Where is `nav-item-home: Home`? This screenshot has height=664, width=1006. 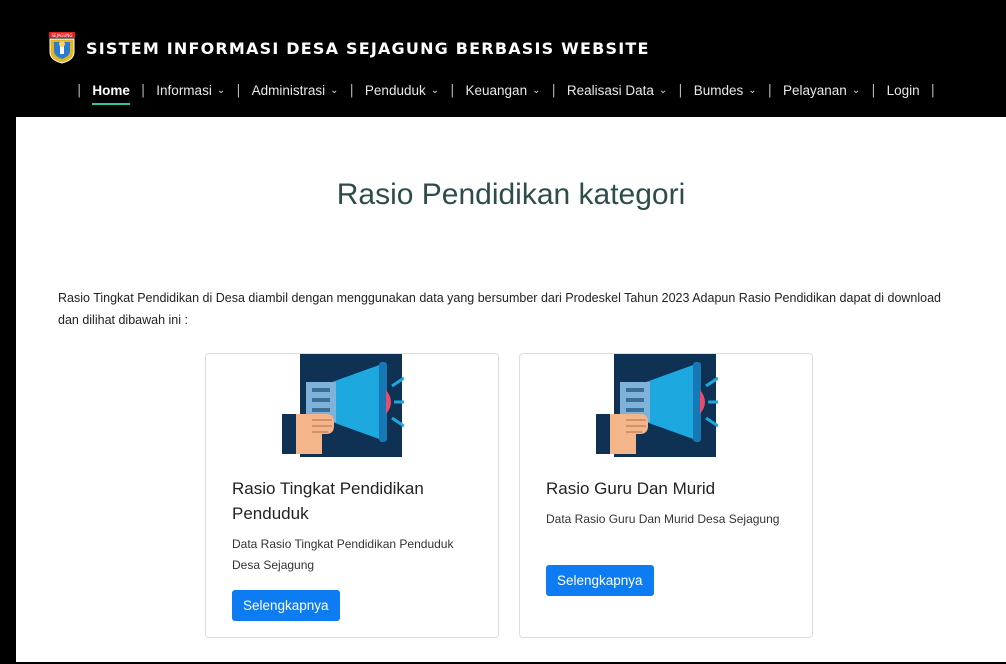 nav-item-home: Home is located at coordinates (111, 93).